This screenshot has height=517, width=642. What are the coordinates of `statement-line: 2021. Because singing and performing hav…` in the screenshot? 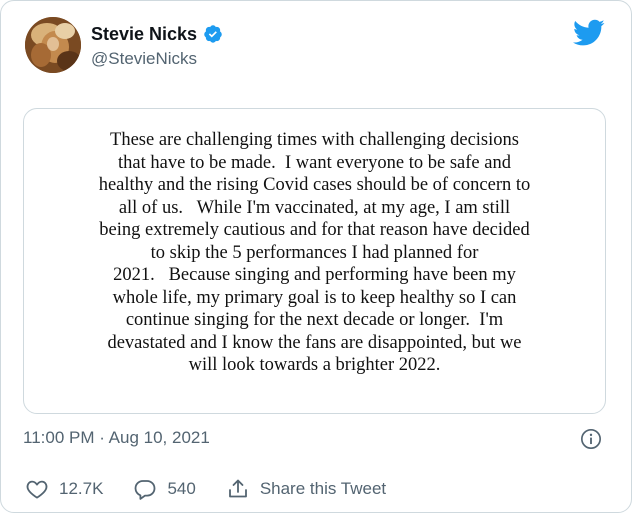 It's located at (314, 275).